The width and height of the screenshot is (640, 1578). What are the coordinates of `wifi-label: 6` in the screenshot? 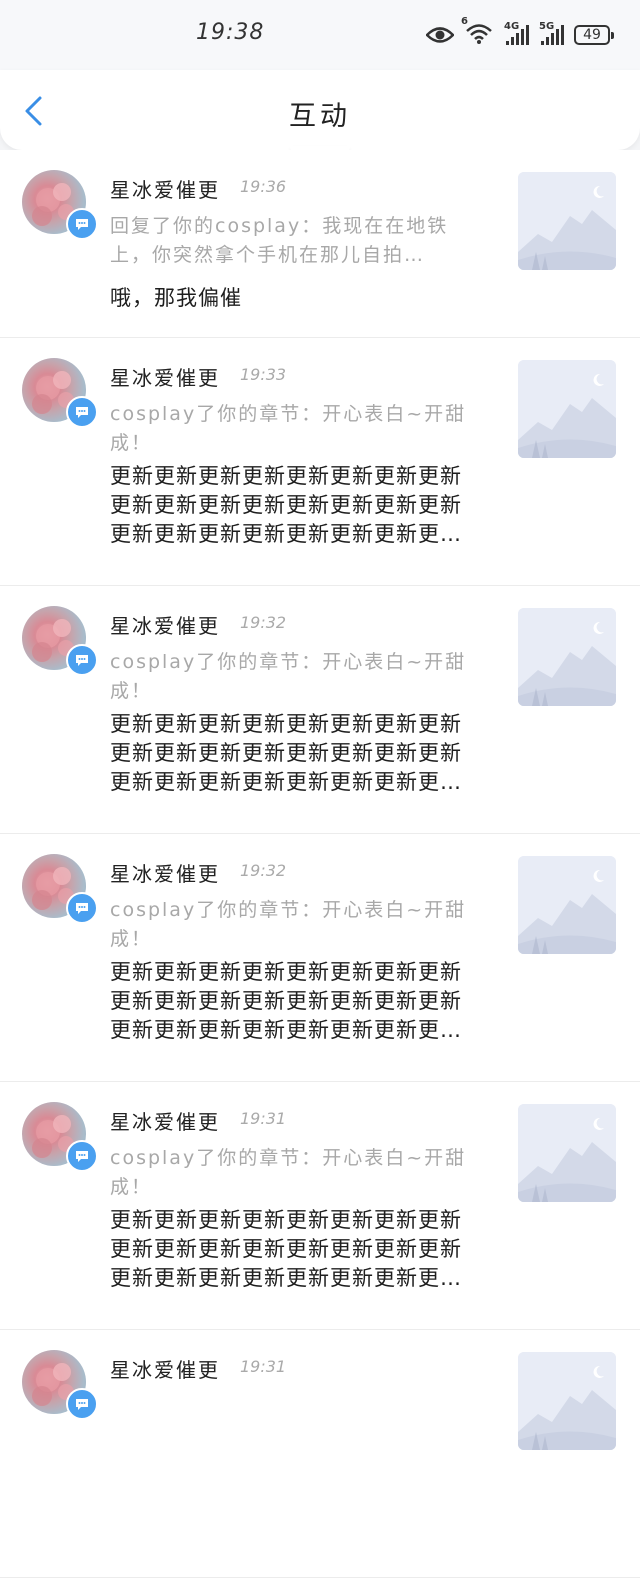 It's located at (464, 21).